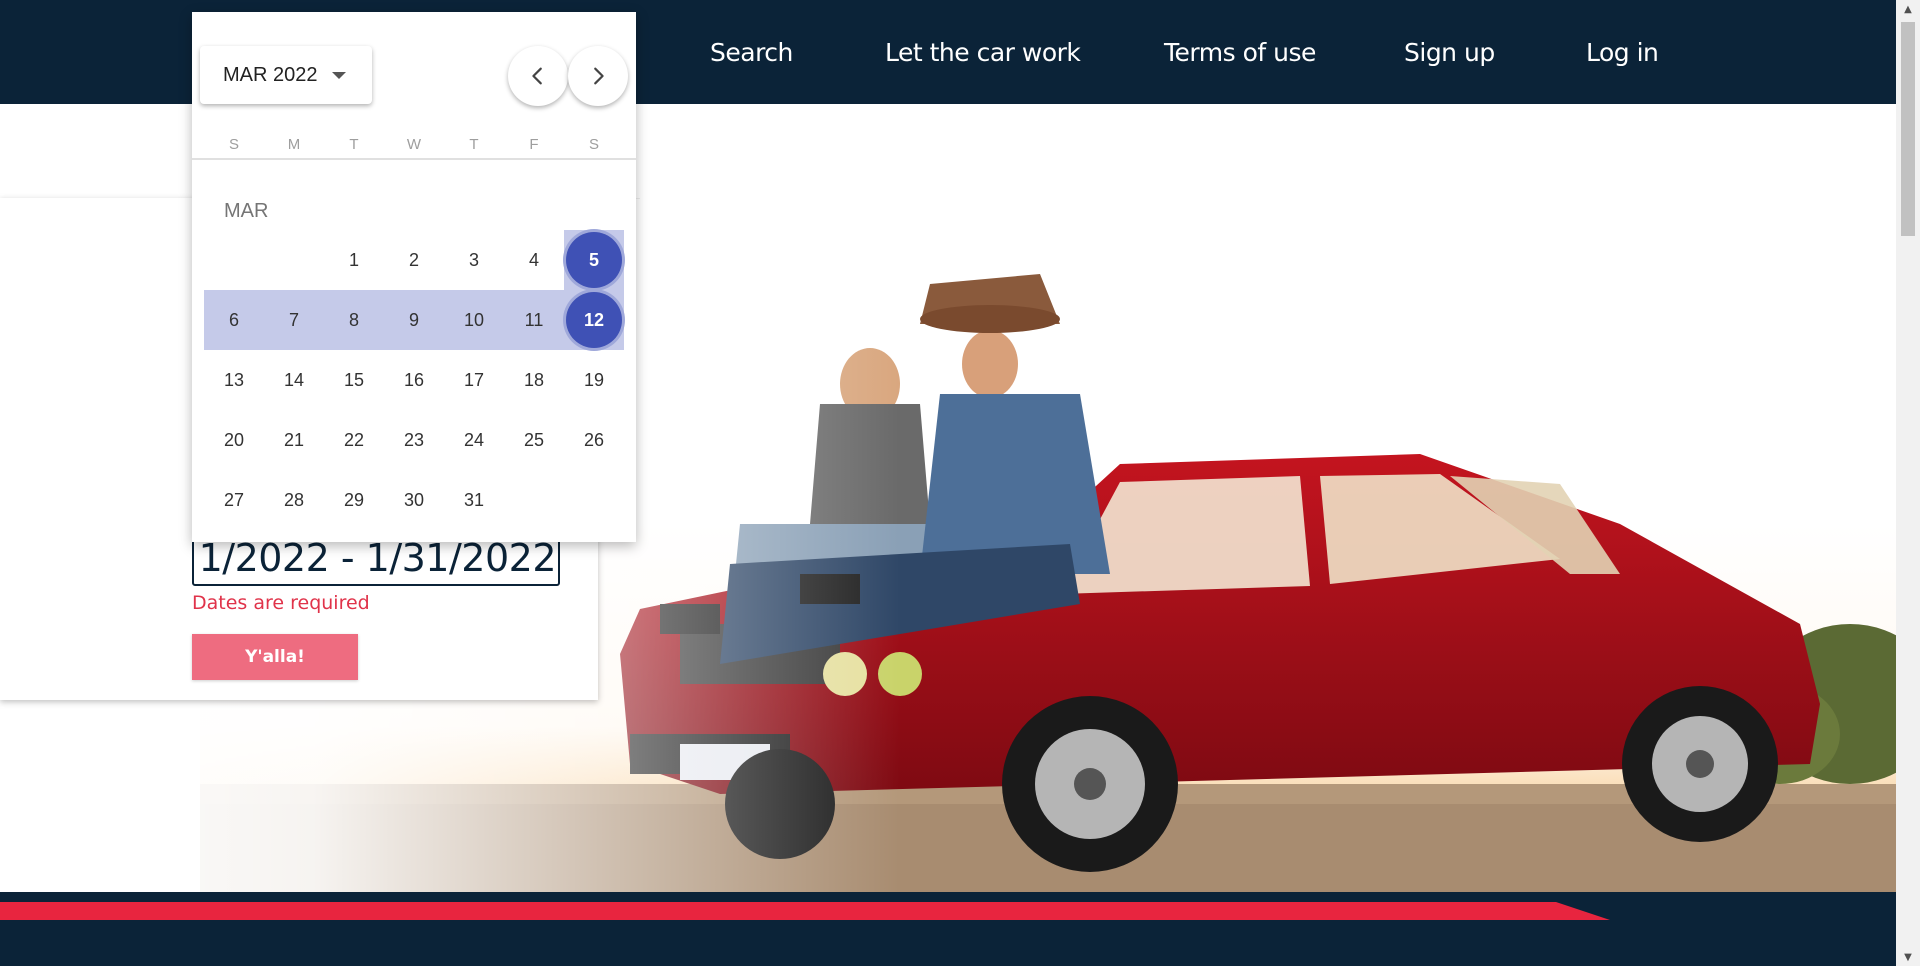 This screenshot has width=1920, height=966. I want to click on caret-down-icon, so click(338, 75).